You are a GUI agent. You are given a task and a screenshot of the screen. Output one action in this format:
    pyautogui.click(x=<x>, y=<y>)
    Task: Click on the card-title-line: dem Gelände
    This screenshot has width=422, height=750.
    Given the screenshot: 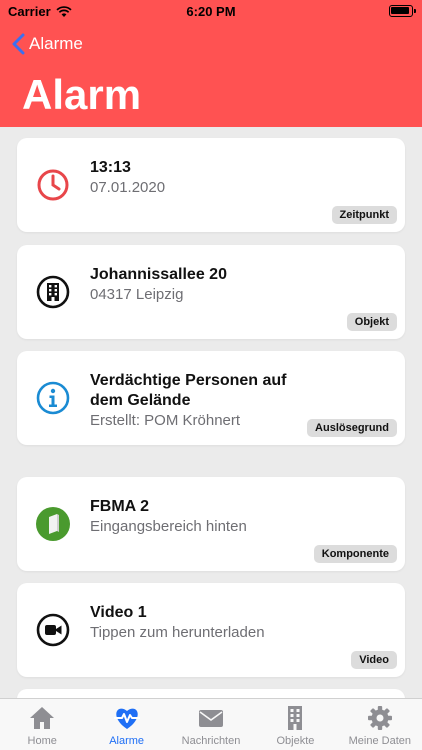 What is the action you would take?
    pyautogui.click(x=140, y=400)
    